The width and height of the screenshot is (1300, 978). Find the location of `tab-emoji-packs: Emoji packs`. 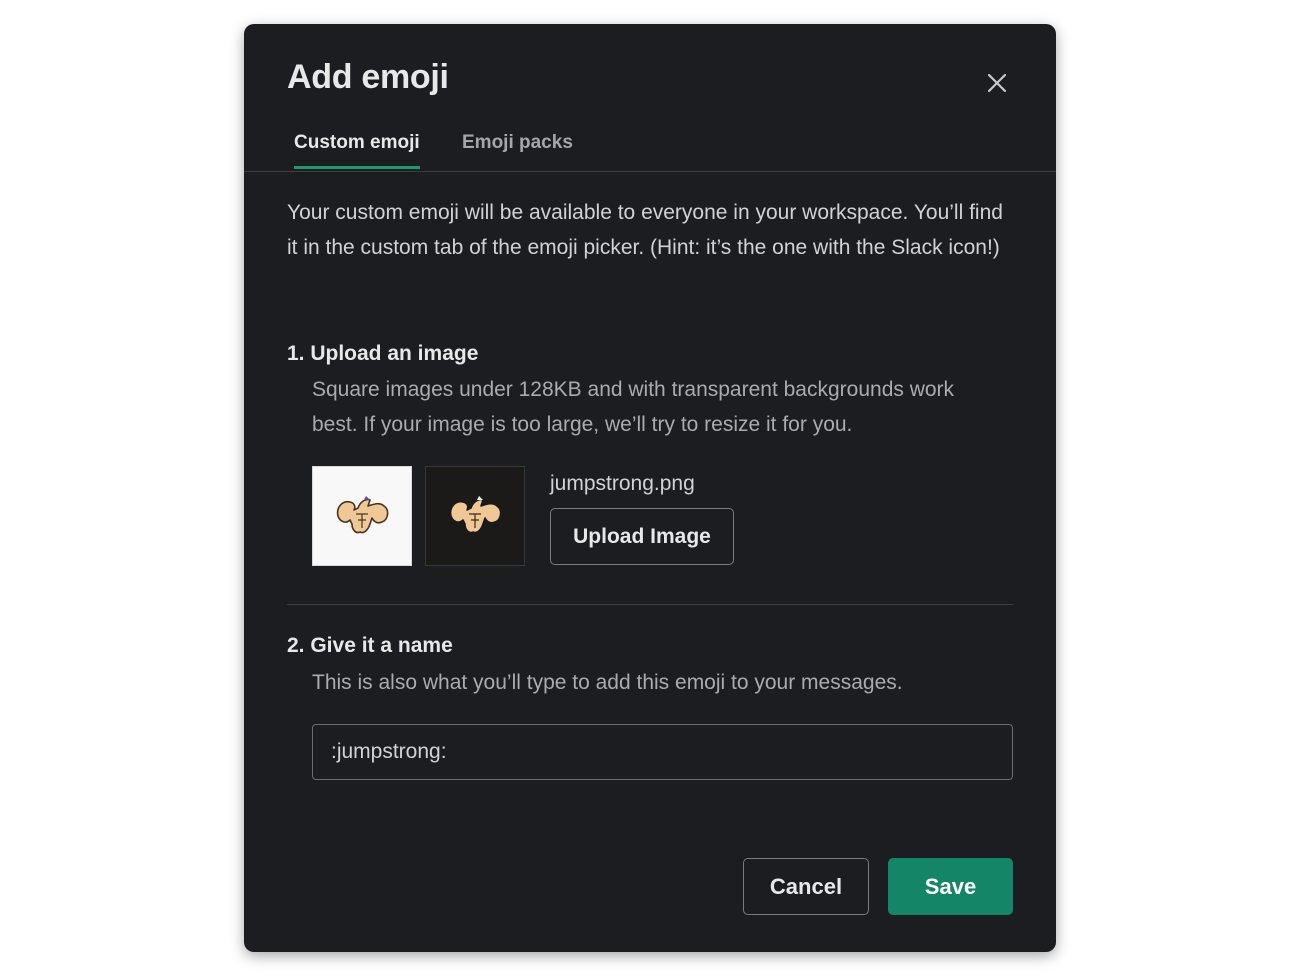

tab-emoji-packs: Emoji packs is located at coordinates (517, 149).